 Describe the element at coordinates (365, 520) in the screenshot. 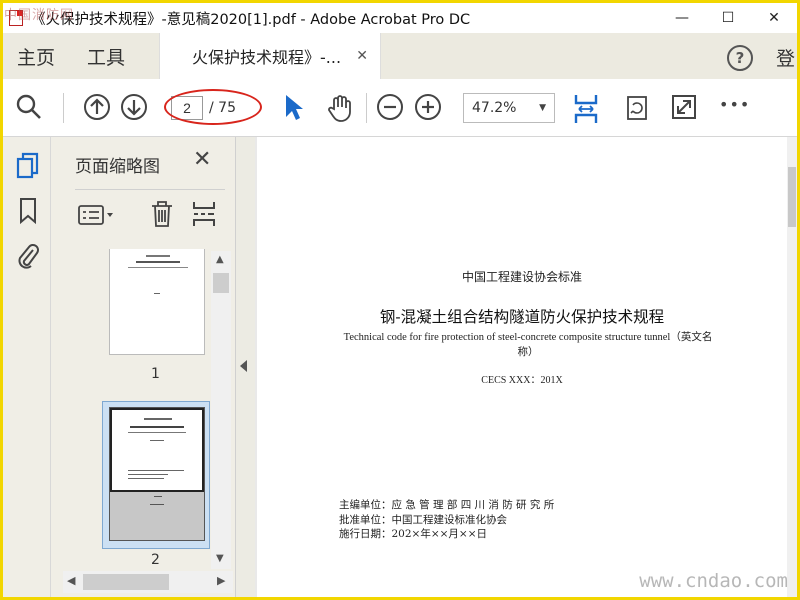

I see `approve-label: 批准单位：` at that location.